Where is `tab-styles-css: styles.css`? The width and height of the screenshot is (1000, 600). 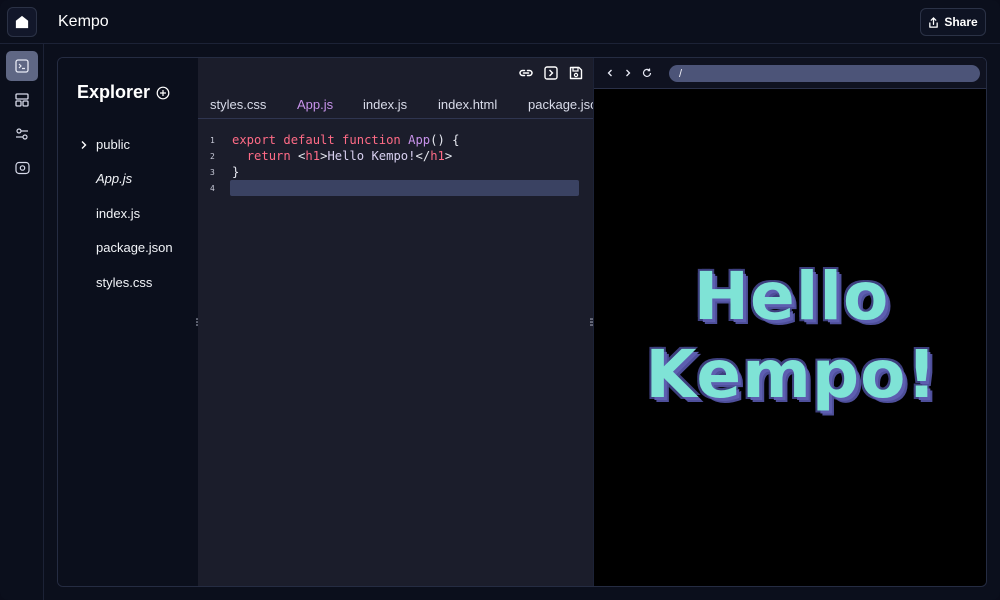 tab-styles-css: styles.css is located at coordinates (238, 104).